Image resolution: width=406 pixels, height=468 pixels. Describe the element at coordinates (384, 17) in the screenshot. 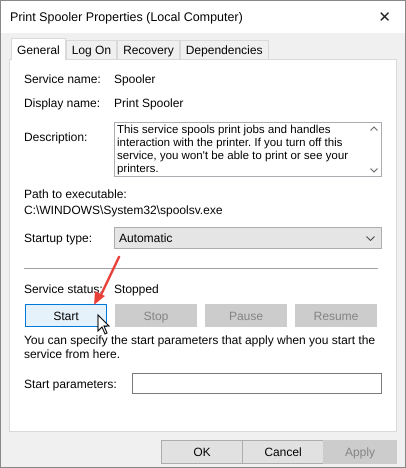

I see `close-button: ✕` at that location.